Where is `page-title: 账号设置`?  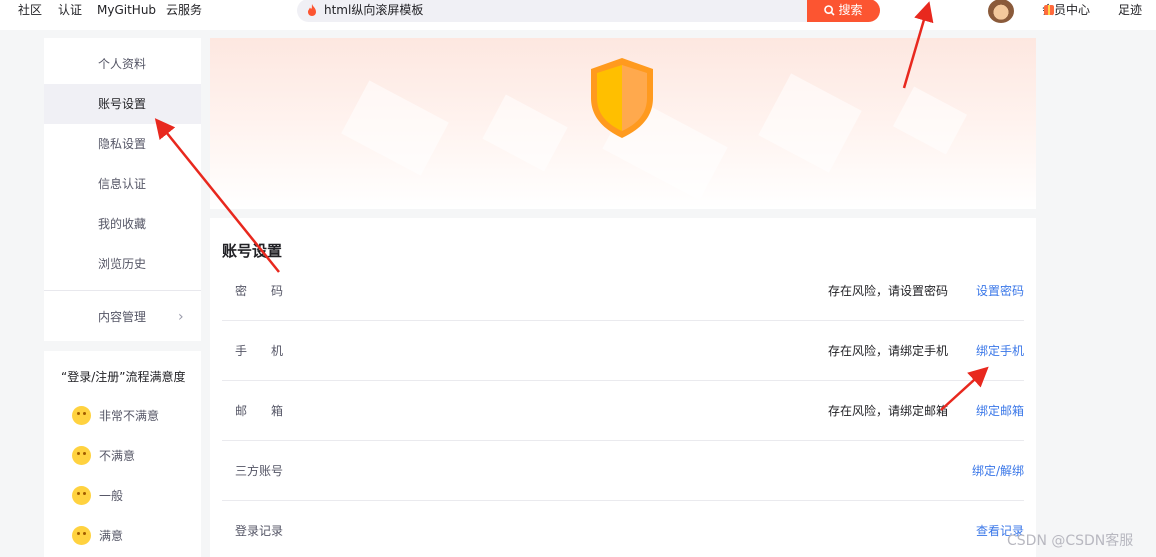 page-title: 账号设置 is located at coordinates (252, 251).